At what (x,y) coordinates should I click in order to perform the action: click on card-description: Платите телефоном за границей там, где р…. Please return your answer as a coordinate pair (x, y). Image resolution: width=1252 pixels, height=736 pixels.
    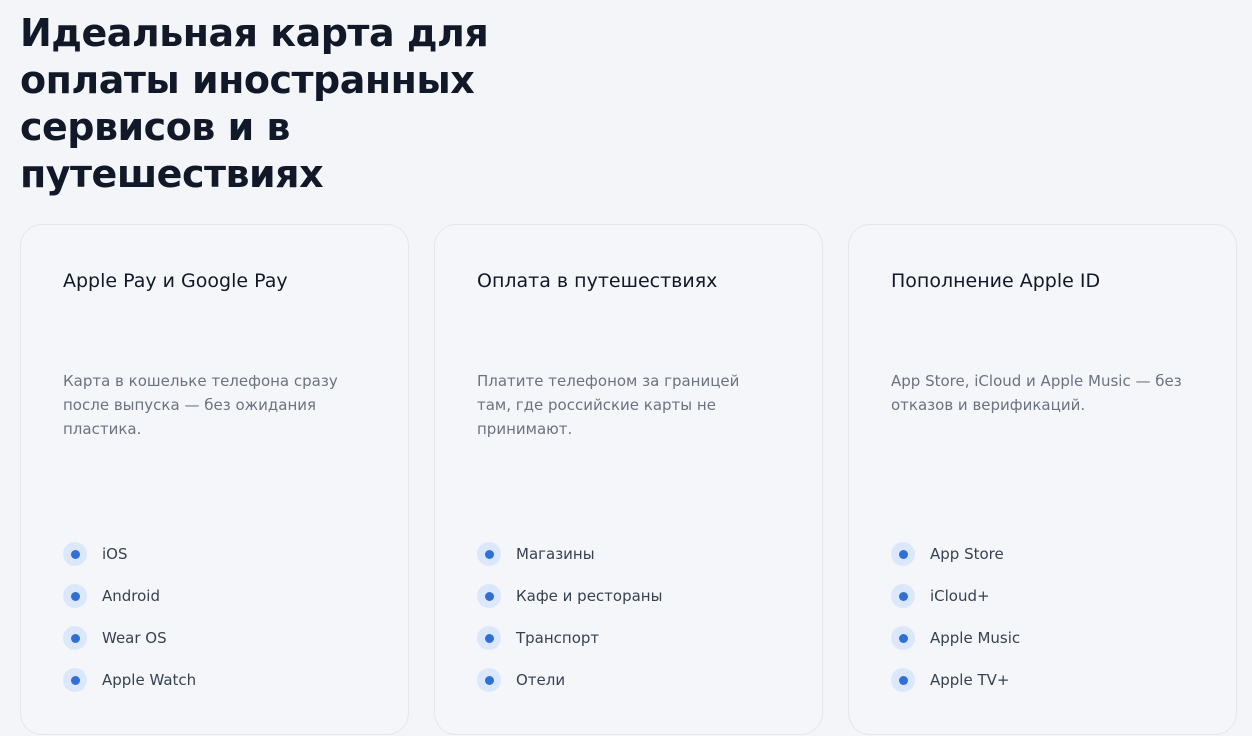
    Looking at the image, I should click on (608, 405).